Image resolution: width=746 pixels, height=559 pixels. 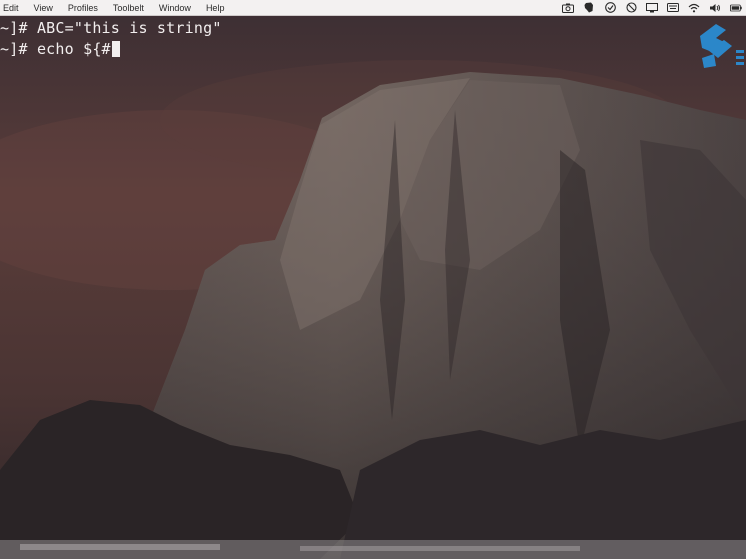 What do you see at coordinates (652, 7) in the screenshot?
I see `display-icon` at bounding box center [652, 7].